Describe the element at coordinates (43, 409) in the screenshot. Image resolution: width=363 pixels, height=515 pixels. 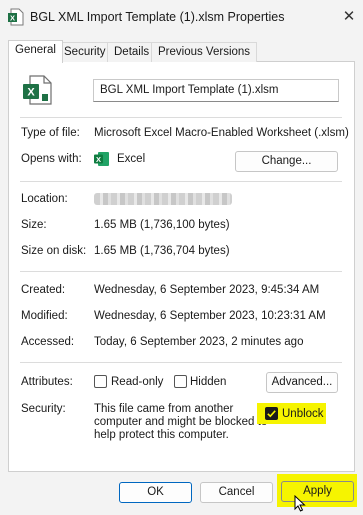
I see `security-label: Security:` at that location.